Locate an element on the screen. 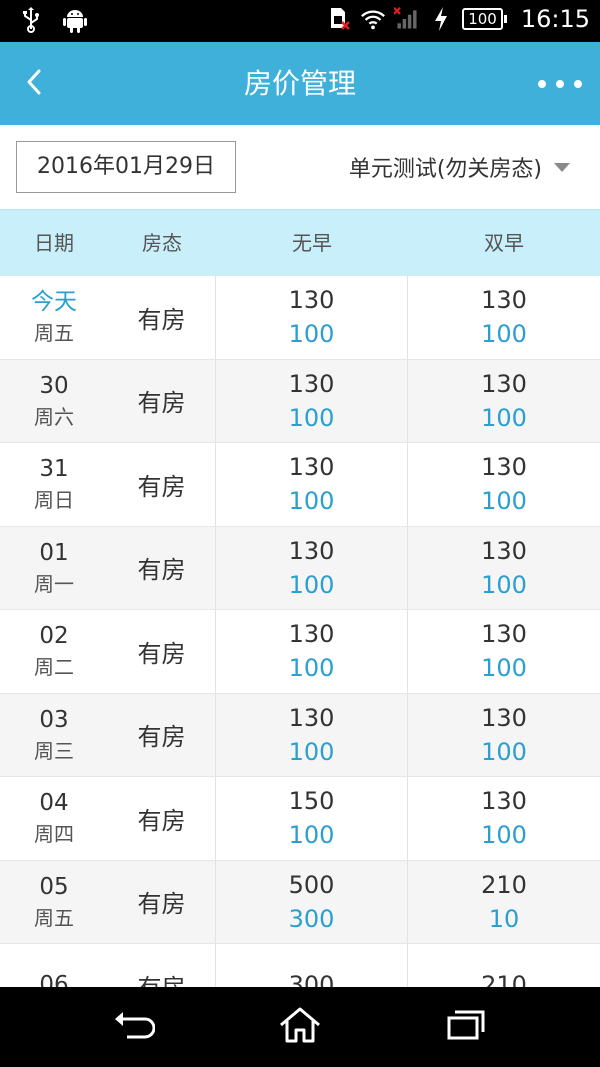 The image size is (600, 1067). recents-icon is located at coordinates (466, 1027).